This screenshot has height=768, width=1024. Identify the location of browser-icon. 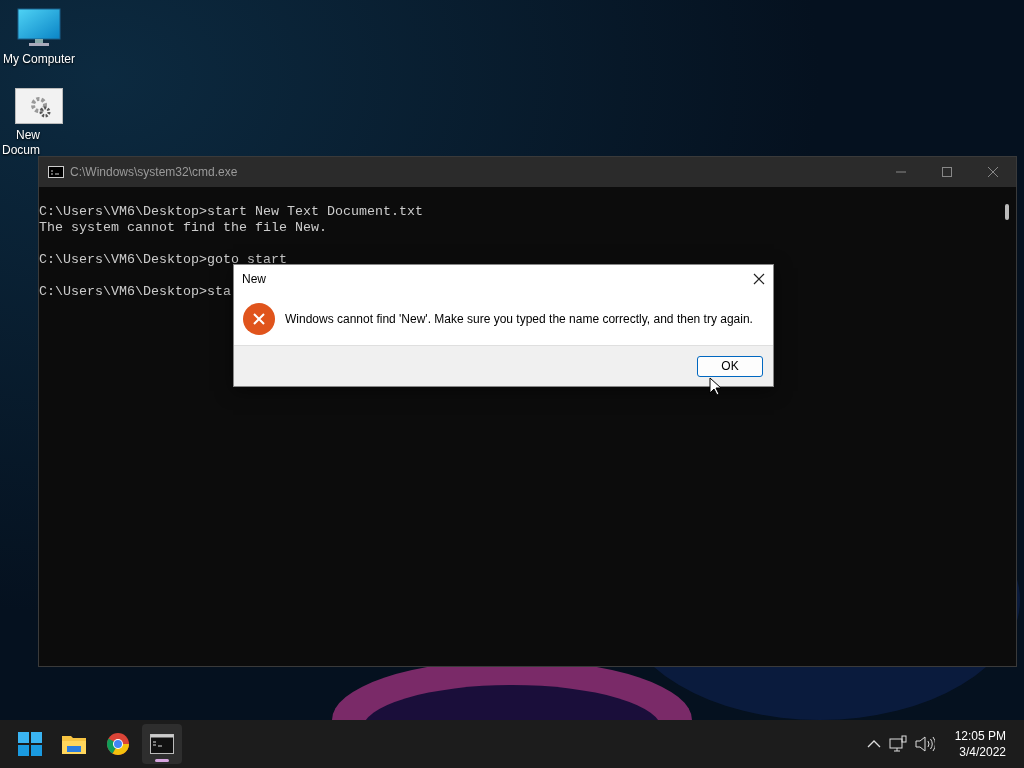
(118, 744).